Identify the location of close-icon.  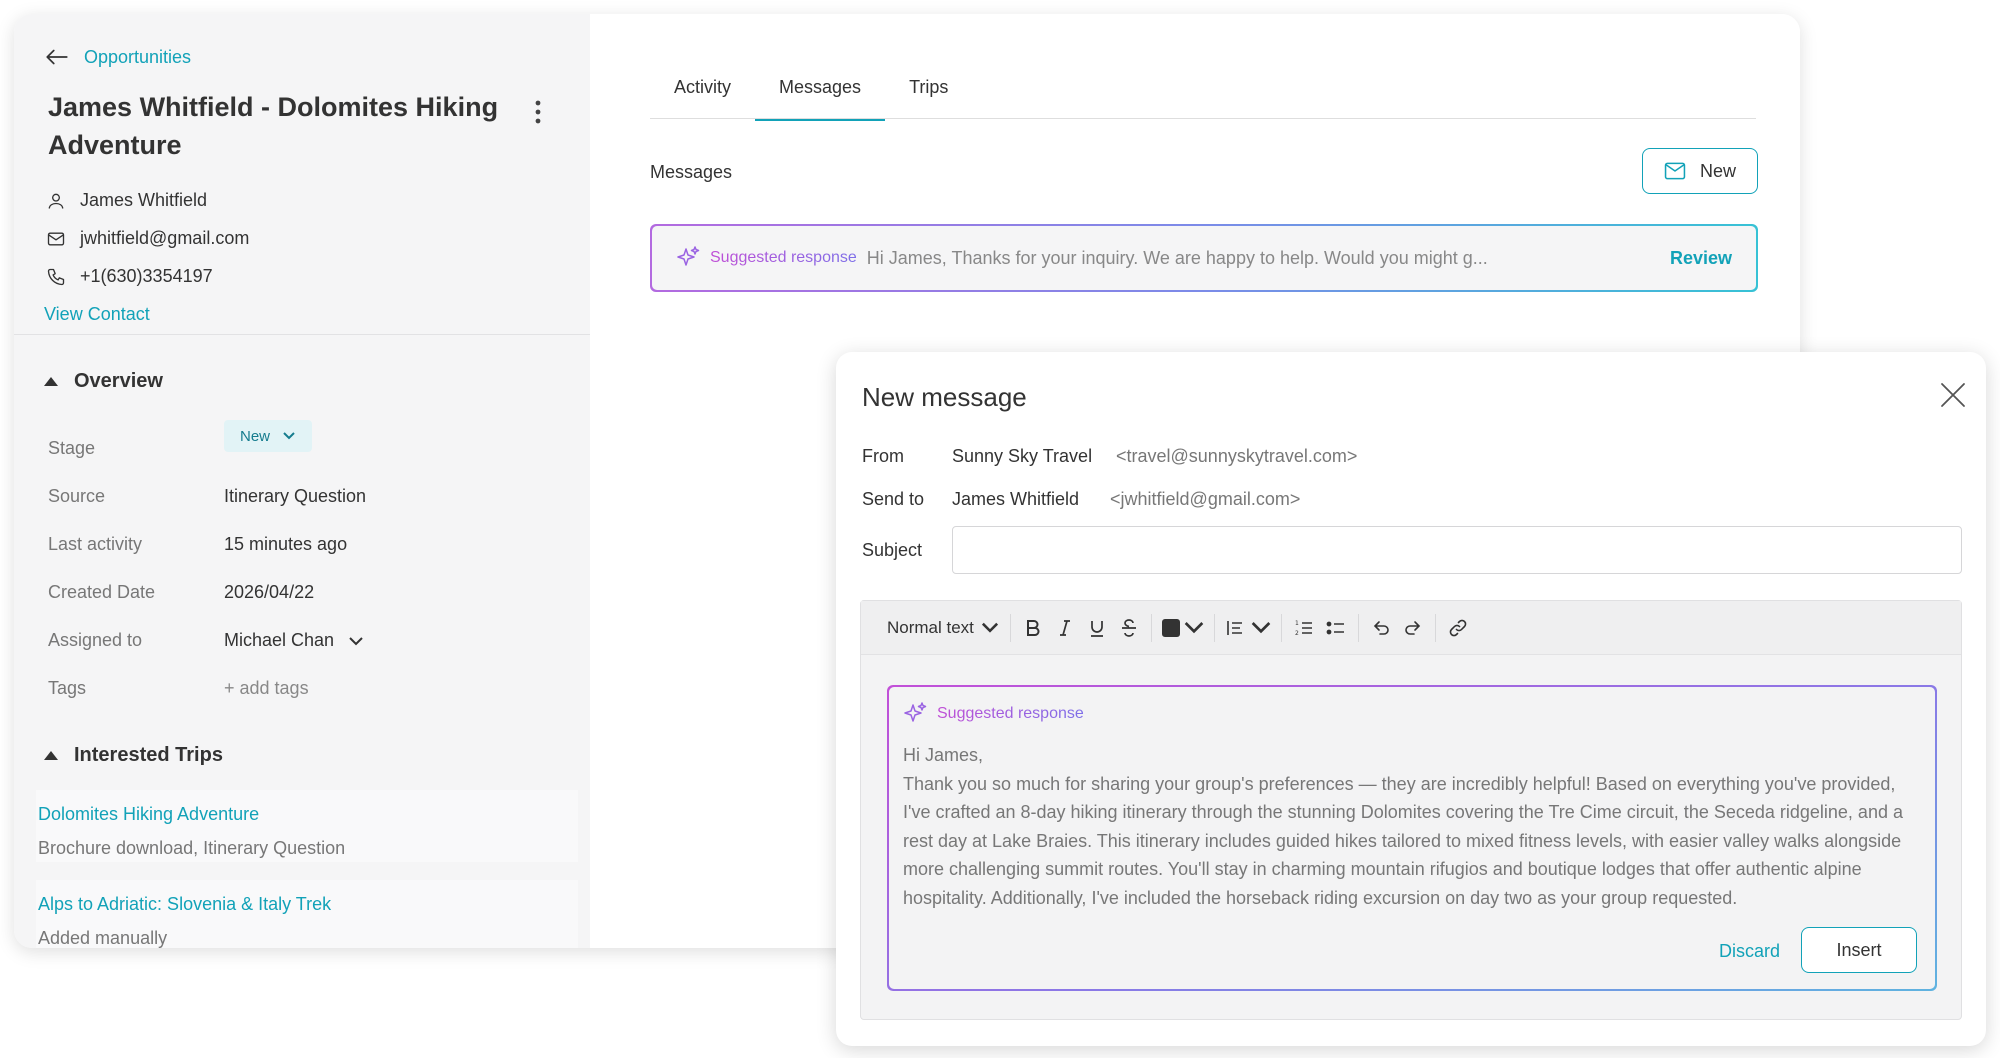
(1953, 395).